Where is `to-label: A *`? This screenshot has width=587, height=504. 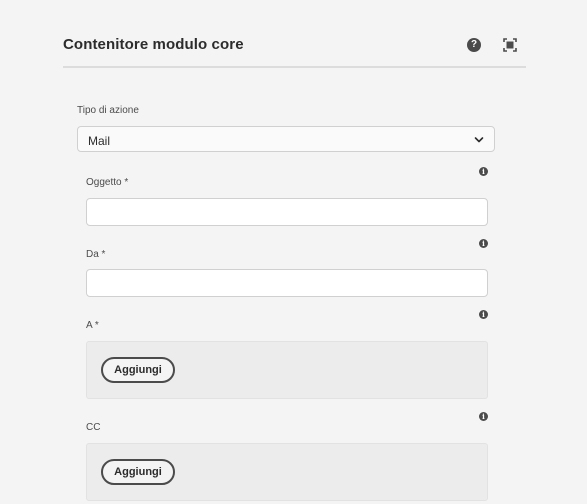 to-label: A * is located at coordinates (92, 325).